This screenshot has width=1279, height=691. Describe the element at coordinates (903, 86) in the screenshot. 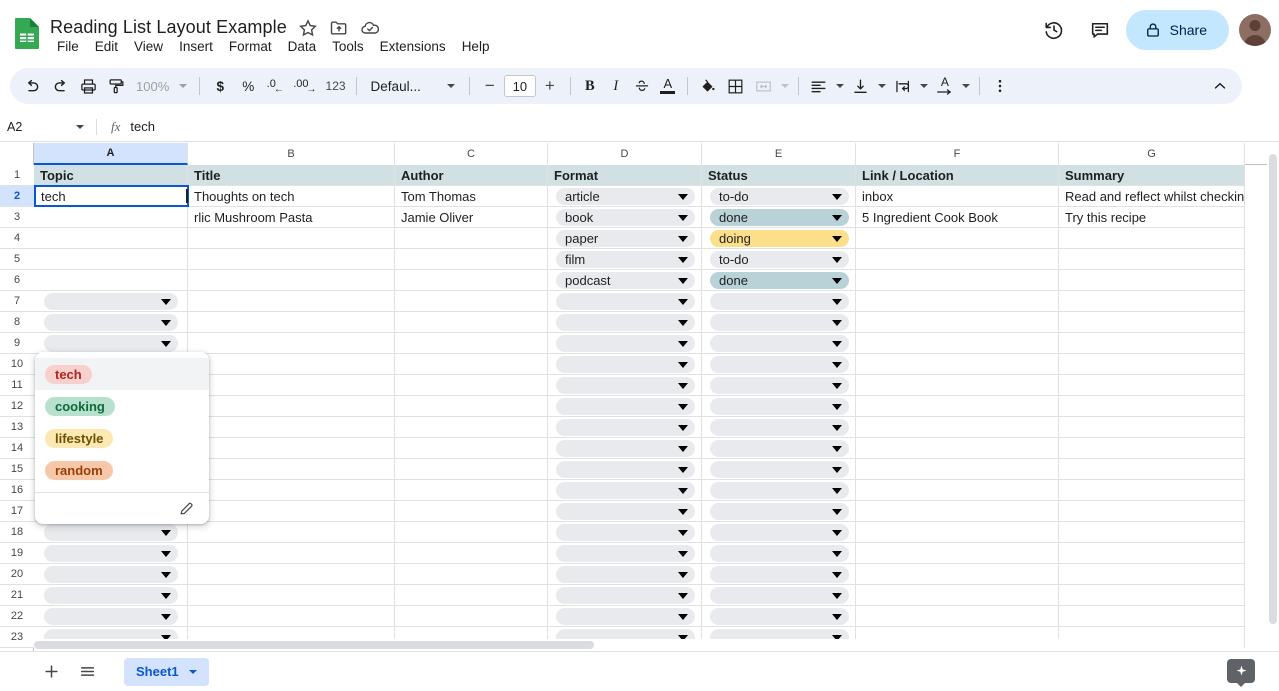

I see `text-wrapping-icon` at that location.